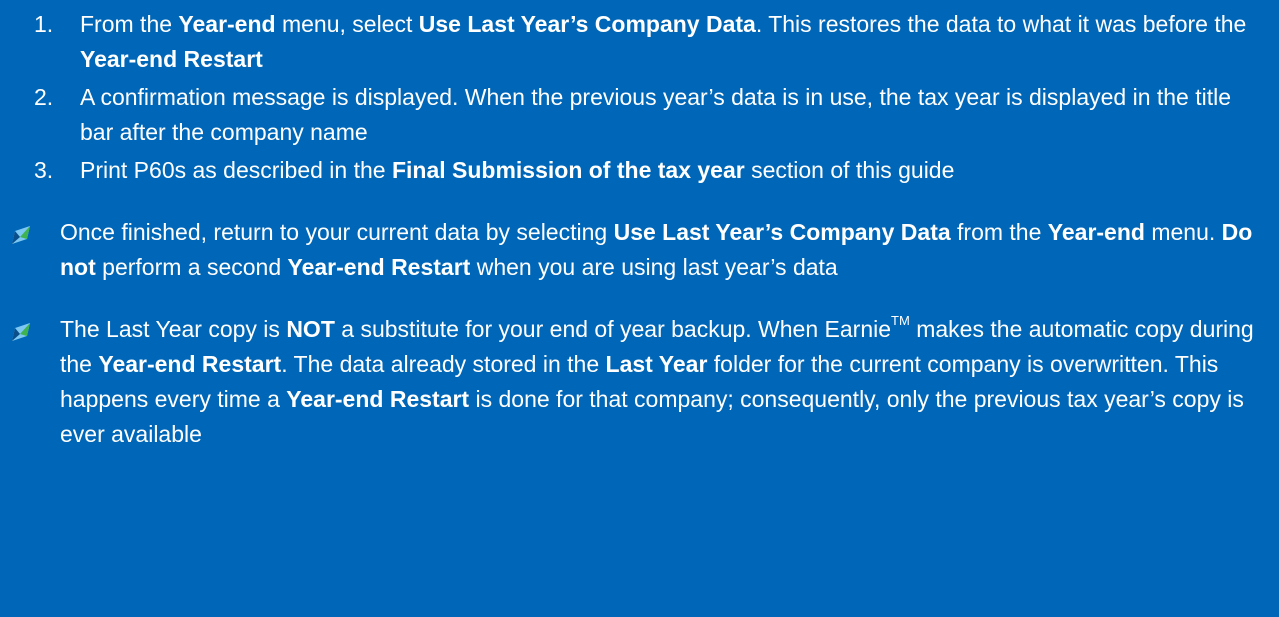 This screenshot has height=617, width=1279. Describe the element at coordinates (191, 267) in the screenshot. I see `note-text: perform a second` at that location.